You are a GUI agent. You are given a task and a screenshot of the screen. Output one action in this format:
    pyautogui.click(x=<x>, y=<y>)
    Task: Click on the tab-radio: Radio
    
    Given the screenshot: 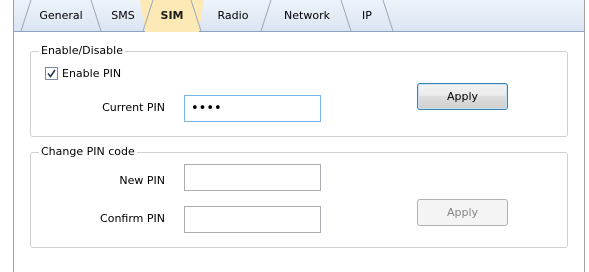 What is the action you would take?
    pyautogui.click(x=233, y=15)
    